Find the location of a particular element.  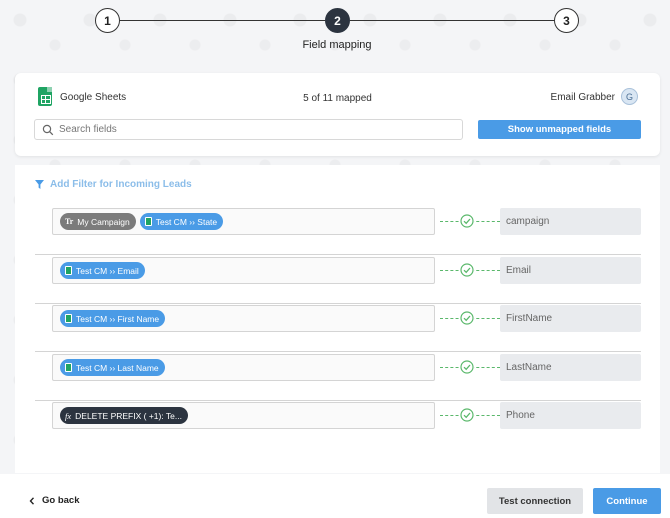

step-label: Field mapping is located at coordinates (337, 45).